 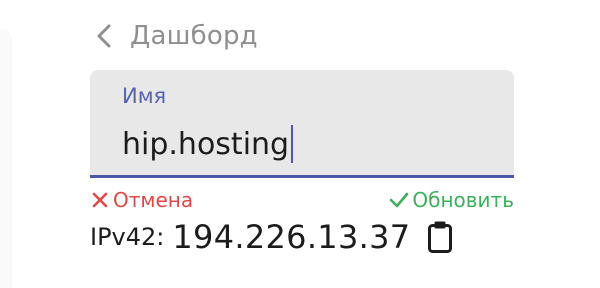 I want to click on back-to-dashboard-link: Дашборд, so click(x=176, y=36).